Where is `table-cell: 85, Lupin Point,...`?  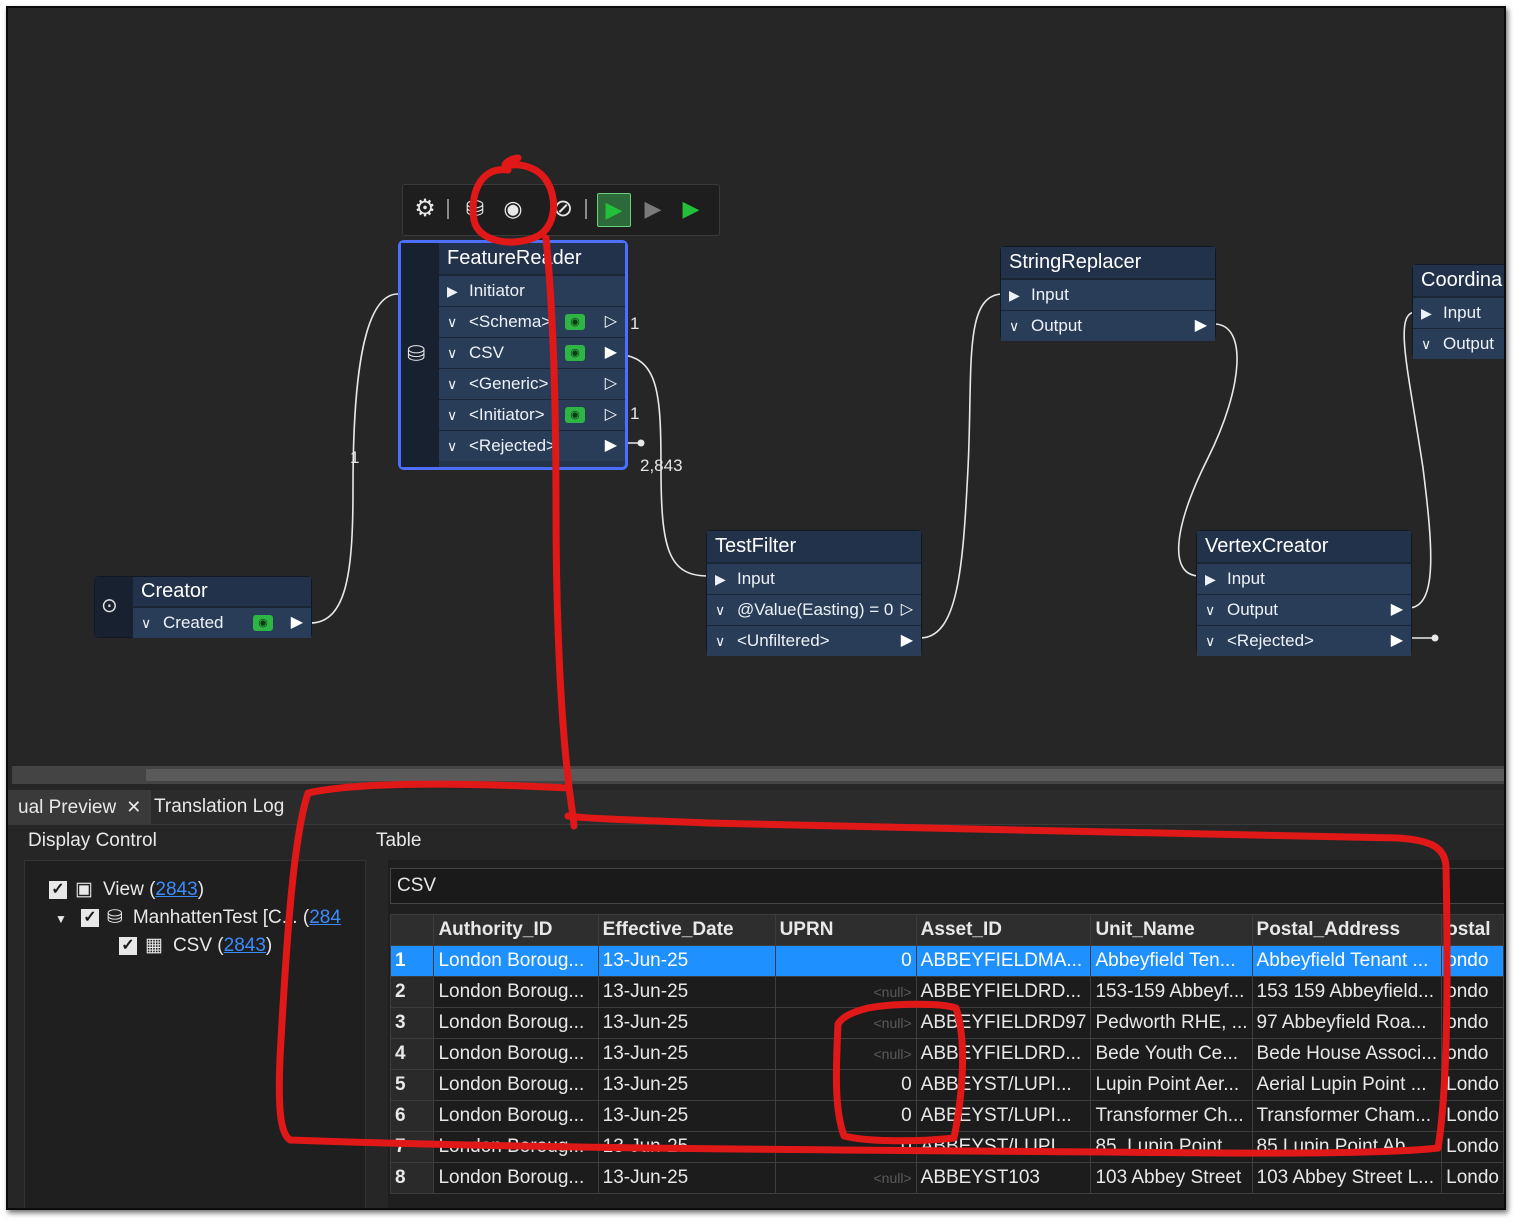 table-cell: 85, Lupin Point,... is located at coordinates (1171, 1147).